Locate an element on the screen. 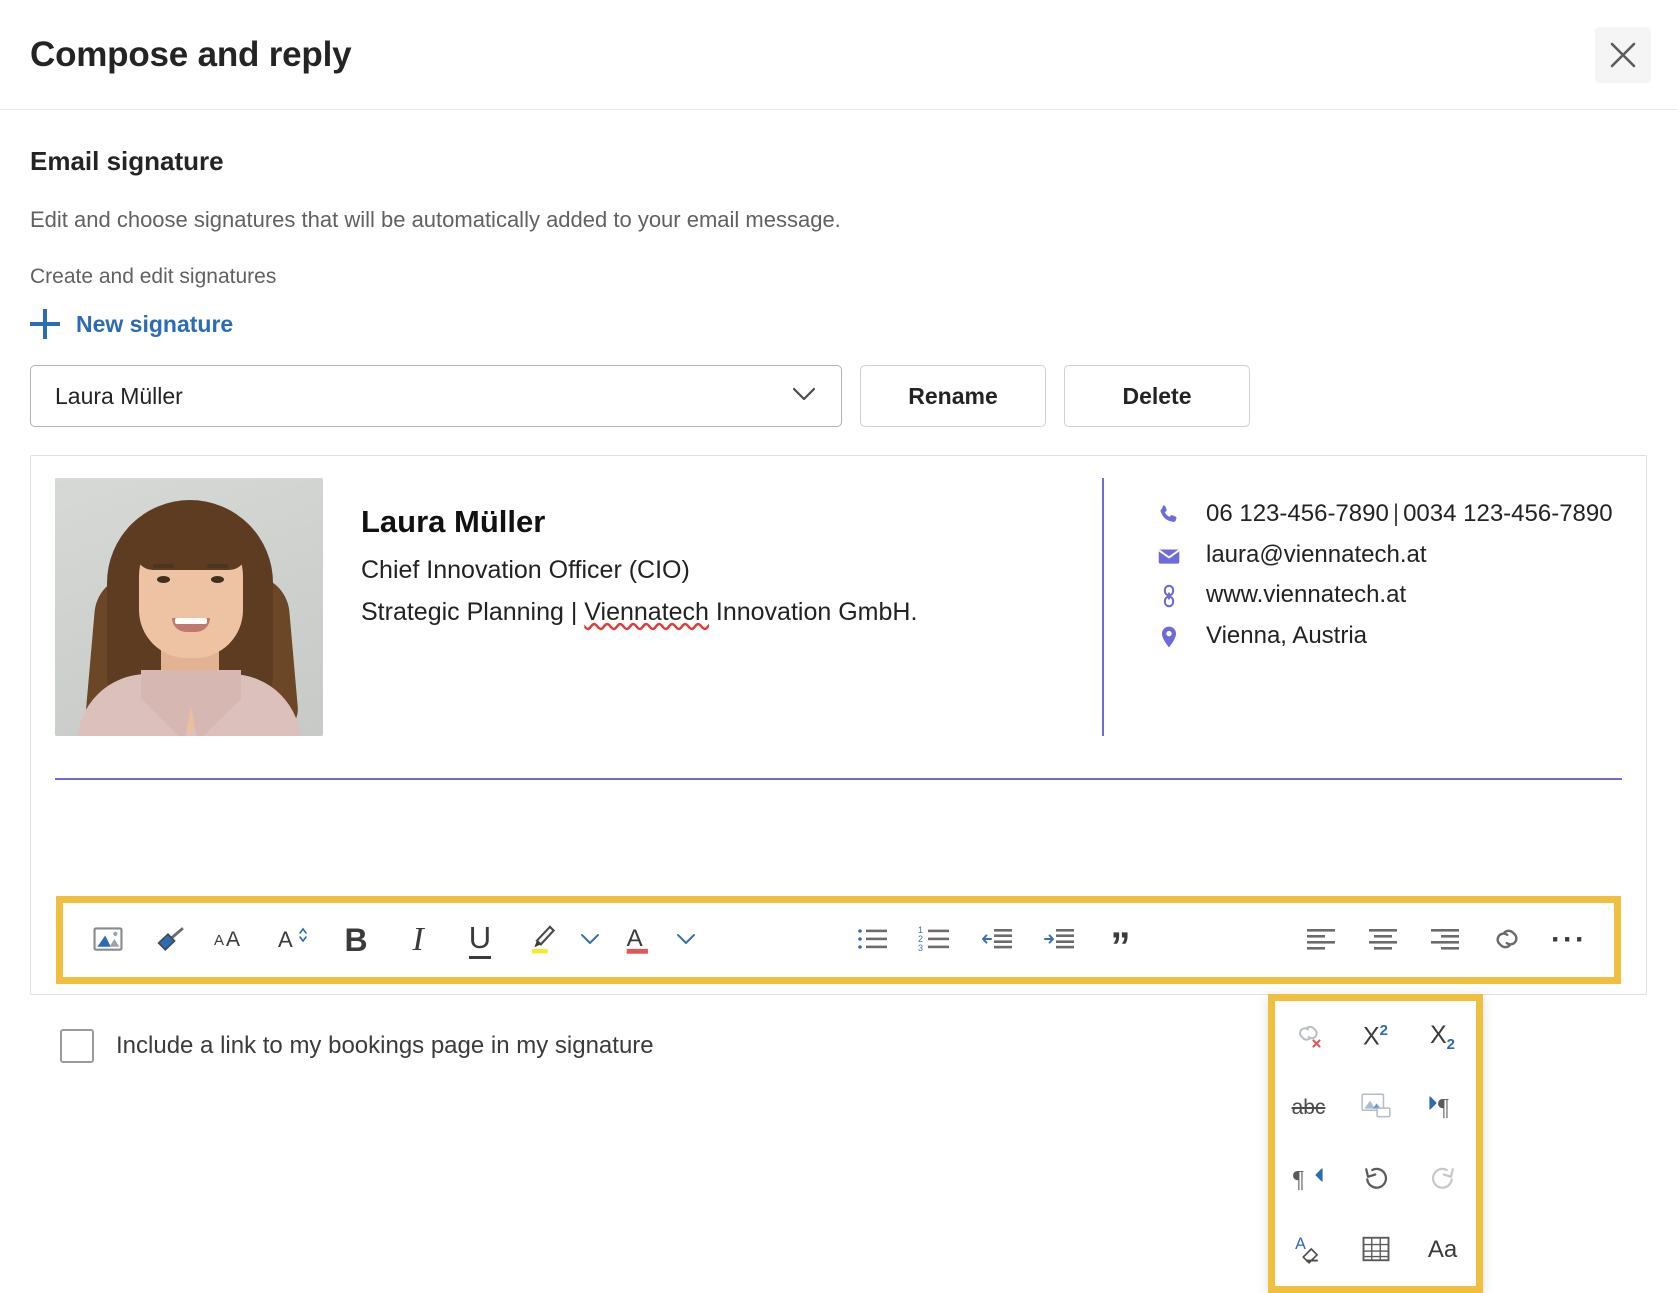 Image resolution: width=1677 pixels, height=1293 pixels. contact-row-location: Vienna, Austria is located at coordinates (1363, 640).